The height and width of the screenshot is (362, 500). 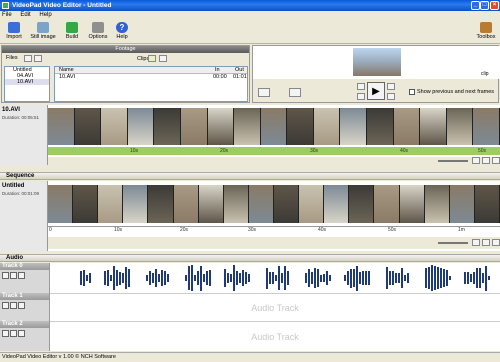 I want to click on sequence-filmstrip, so click(x=274, y=204).